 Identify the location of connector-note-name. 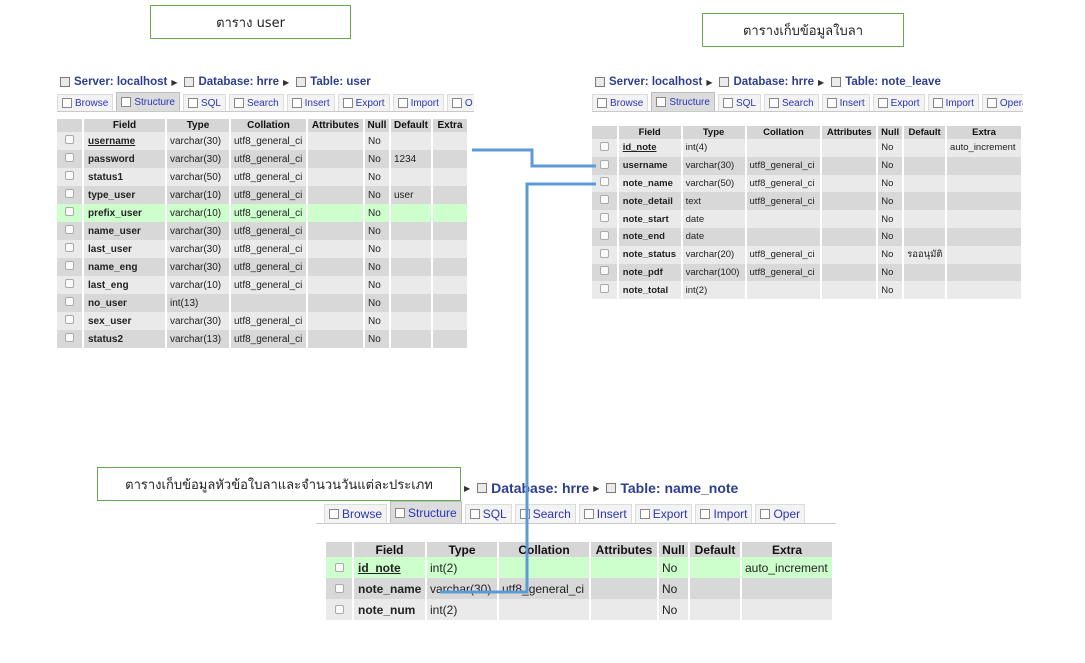
(518, 388).